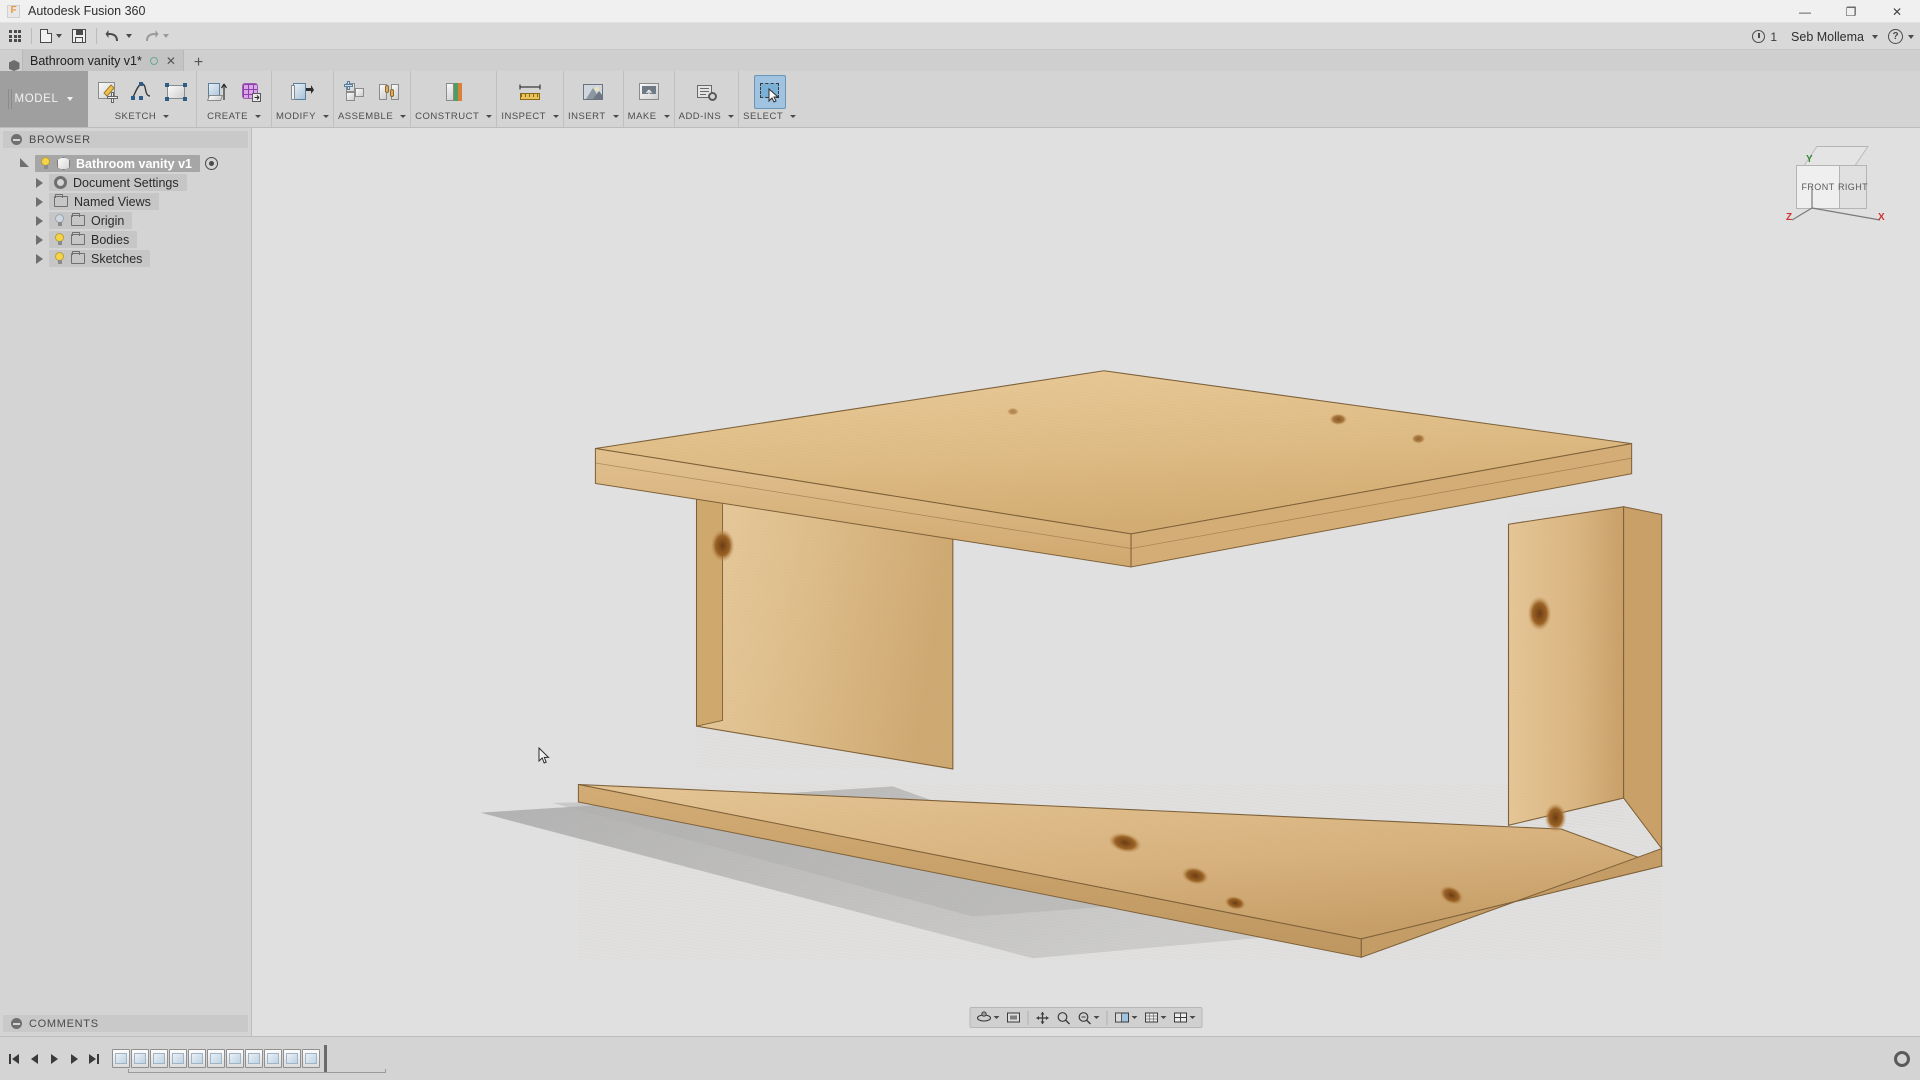 Image resolution: width=1920 pixels, height=1080 pixels. What do you see at coordinates (1836, 156) in the screenshot?
I see `view-cube-top-face` at bounding box center [1836, 156].